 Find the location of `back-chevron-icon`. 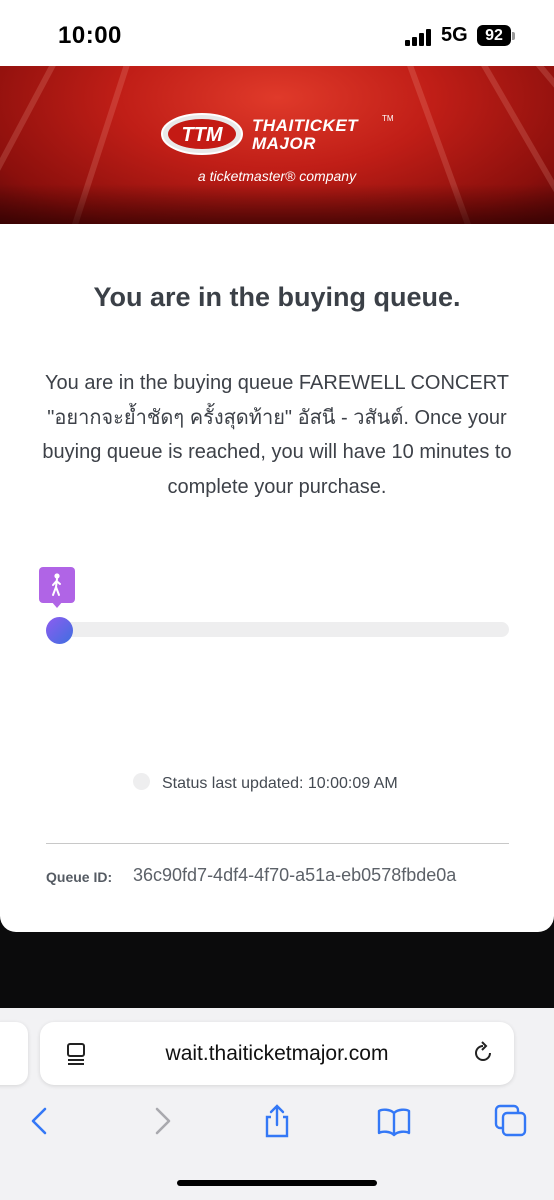

back-chevron-icon is located at coordinates (41, 1121).